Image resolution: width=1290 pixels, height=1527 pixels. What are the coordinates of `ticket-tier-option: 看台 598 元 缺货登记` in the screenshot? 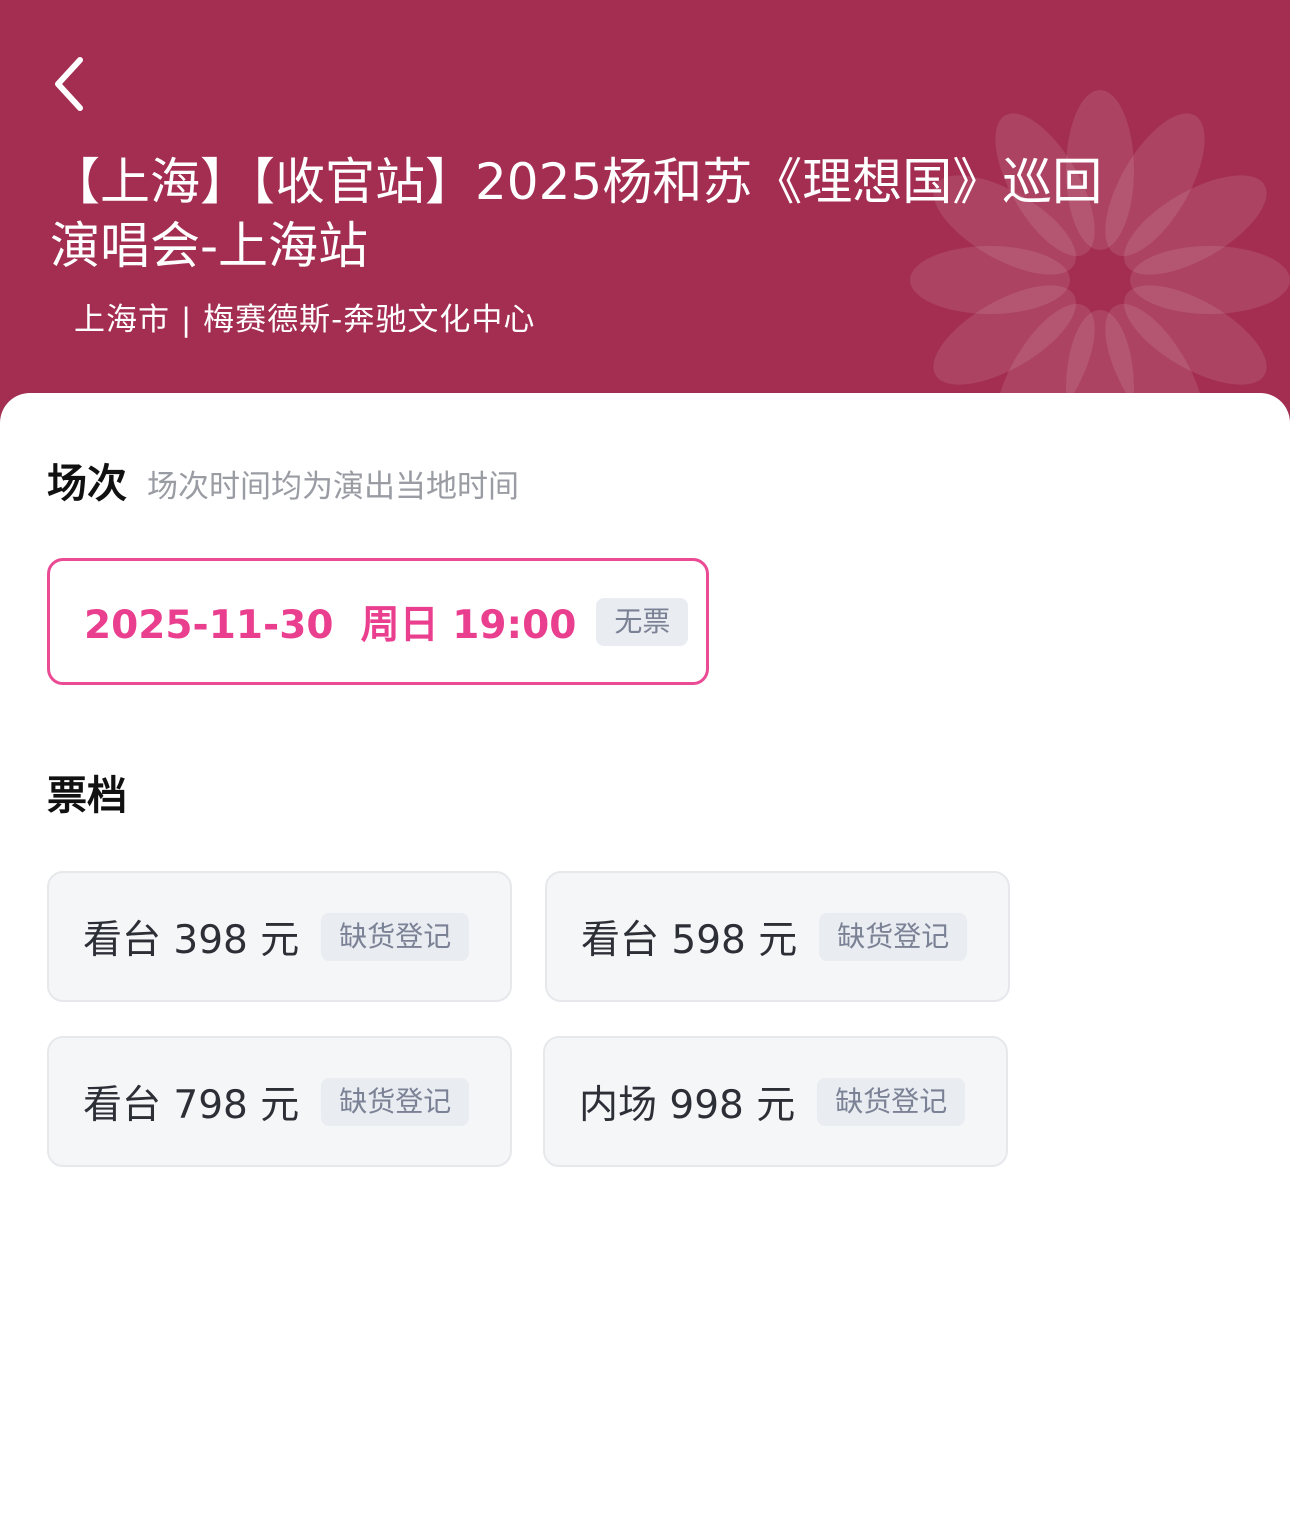 It's located at (777, 936).